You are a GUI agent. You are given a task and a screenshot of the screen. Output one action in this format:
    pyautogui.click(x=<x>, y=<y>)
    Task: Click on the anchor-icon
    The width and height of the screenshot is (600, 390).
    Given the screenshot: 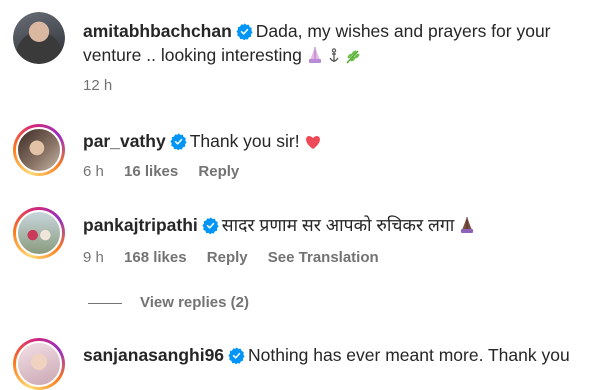 What is the action you would take?
    pyautogui.click(x=334, y=58)
    